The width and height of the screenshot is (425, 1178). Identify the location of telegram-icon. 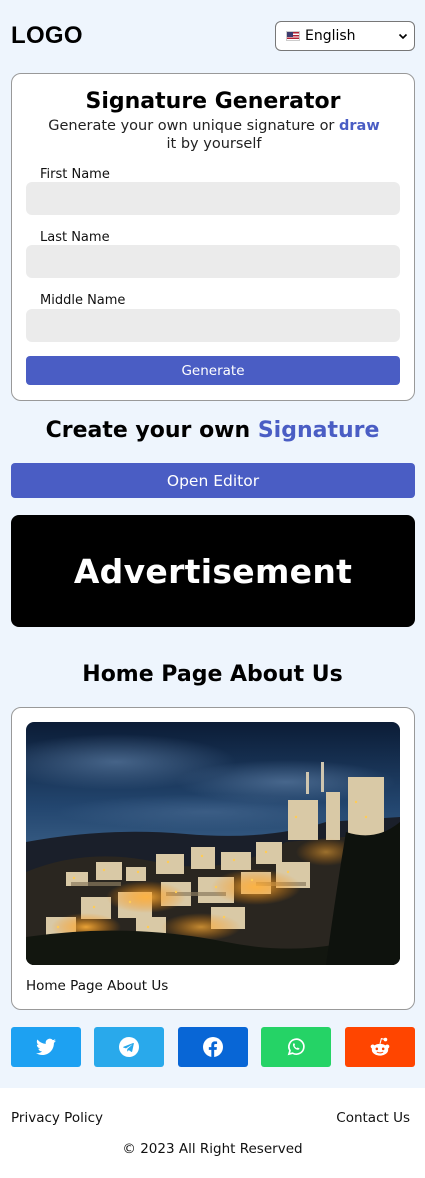
(129, 1047).